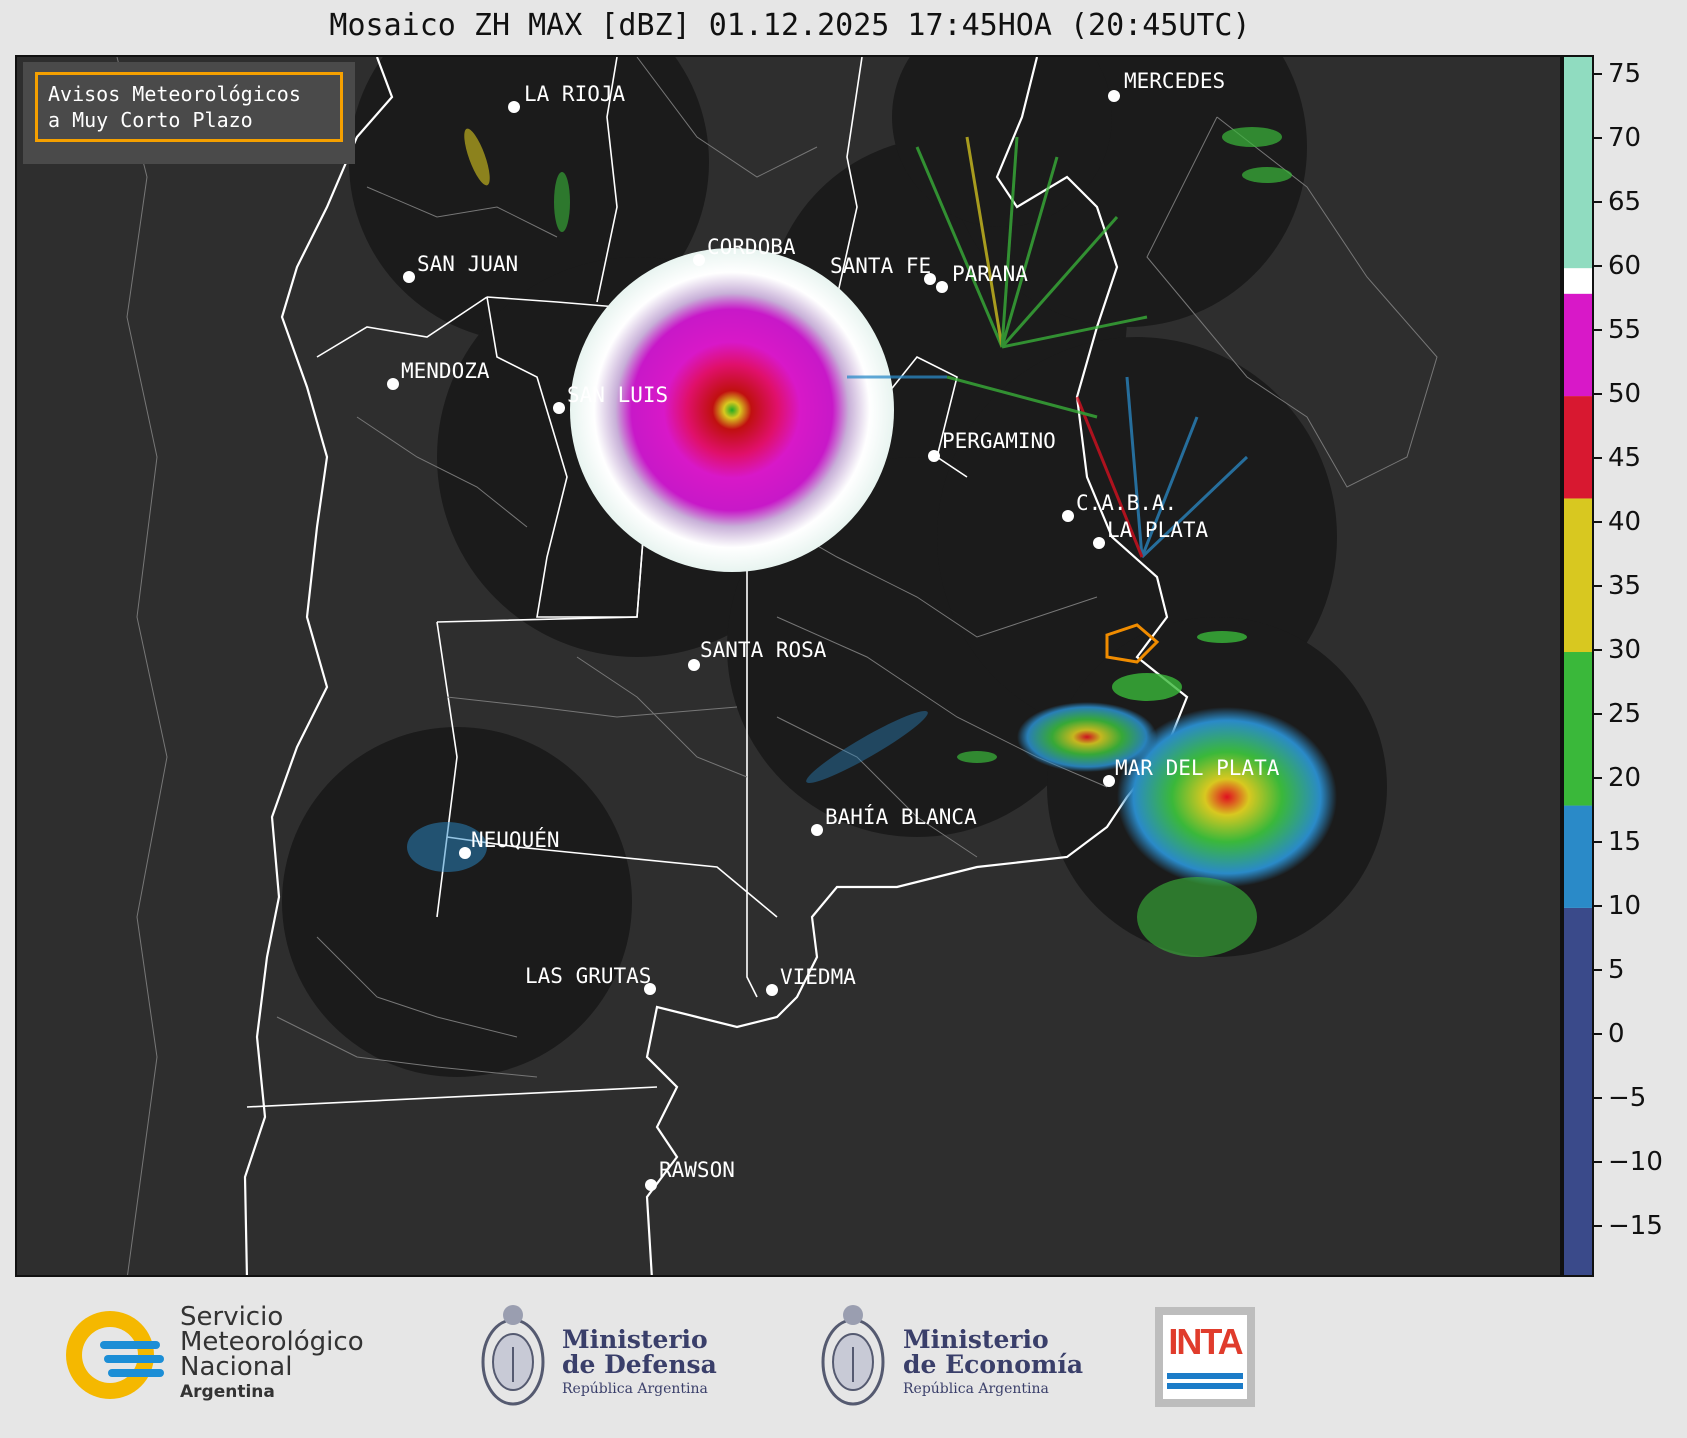 The height and width of the screenshot is (1438, 1687). Describe the element at coordinates (751, 247) in the screenshot. I see `city-label: CORDOBA` at that location.